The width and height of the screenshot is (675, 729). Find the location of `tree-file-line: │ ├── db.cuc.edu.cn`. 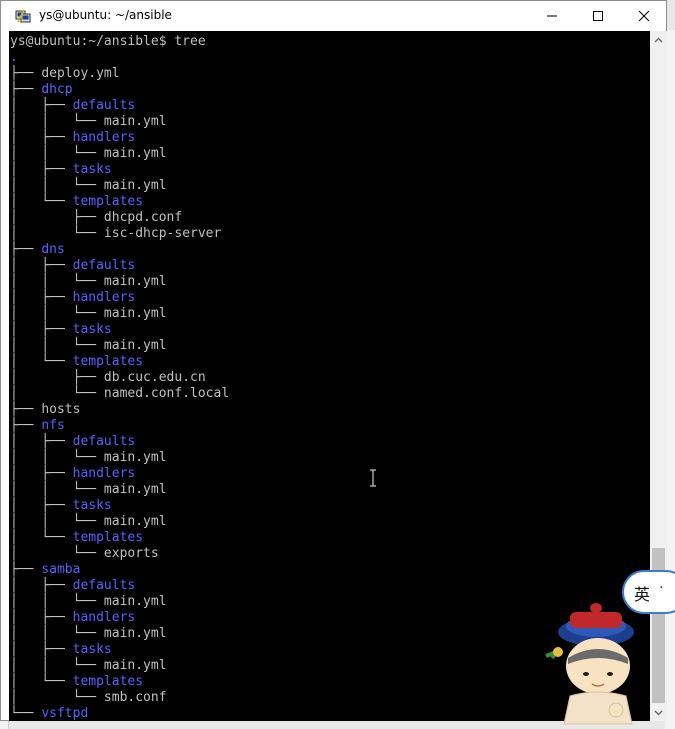

tree-file-line: │ ├── db.cuc.edu.cn is located at coordinates (119, 378).